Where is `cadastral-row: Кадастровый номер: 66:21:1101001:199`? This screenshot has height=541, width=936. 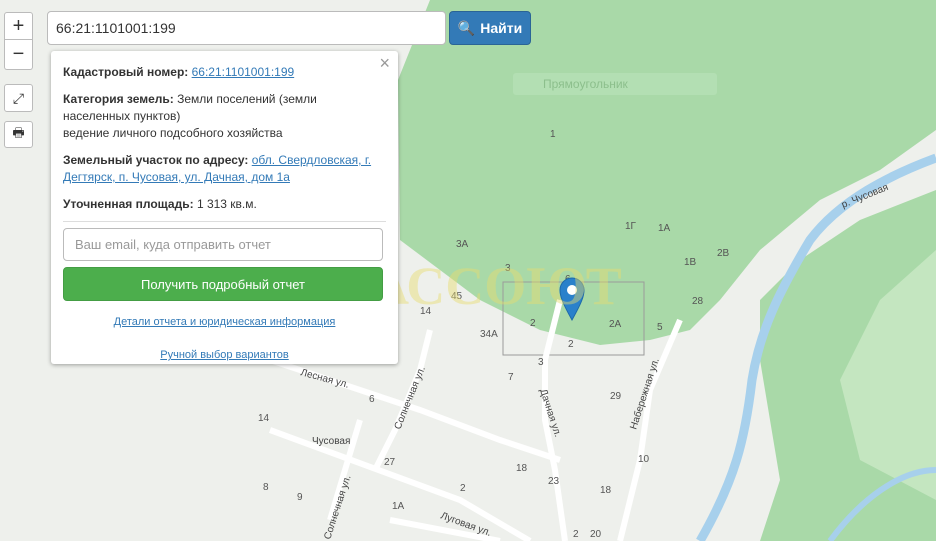
cadastral-row: Кадастровый номер: 66:21:1101001:199 is located at coordinates (224, 72).